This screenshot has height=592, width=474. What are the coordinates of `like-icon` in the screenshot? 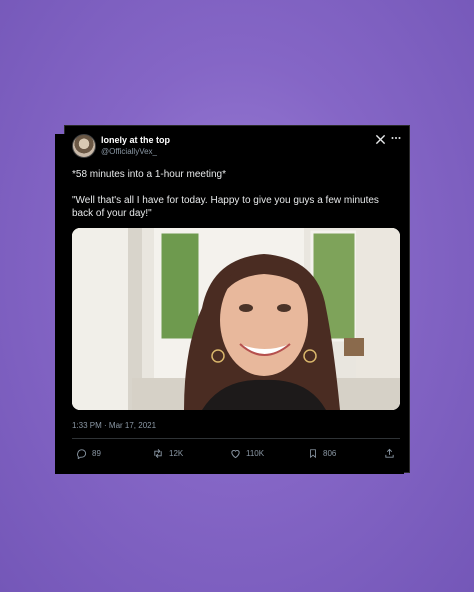 It's located at (235, 453).